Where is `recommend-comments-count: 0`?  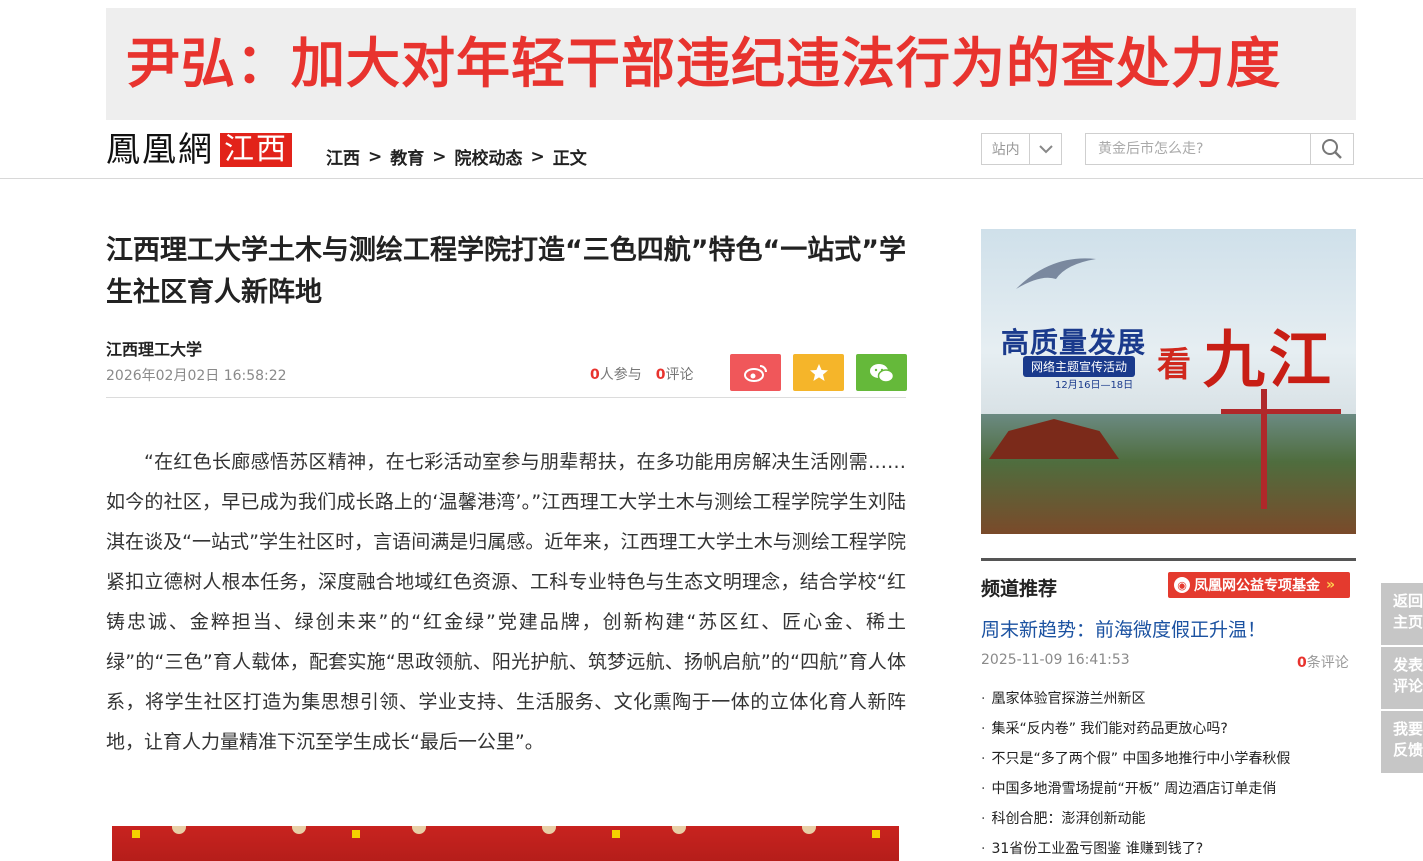
recommend-comments-count: 0 is located at coordinates (1302, 663).